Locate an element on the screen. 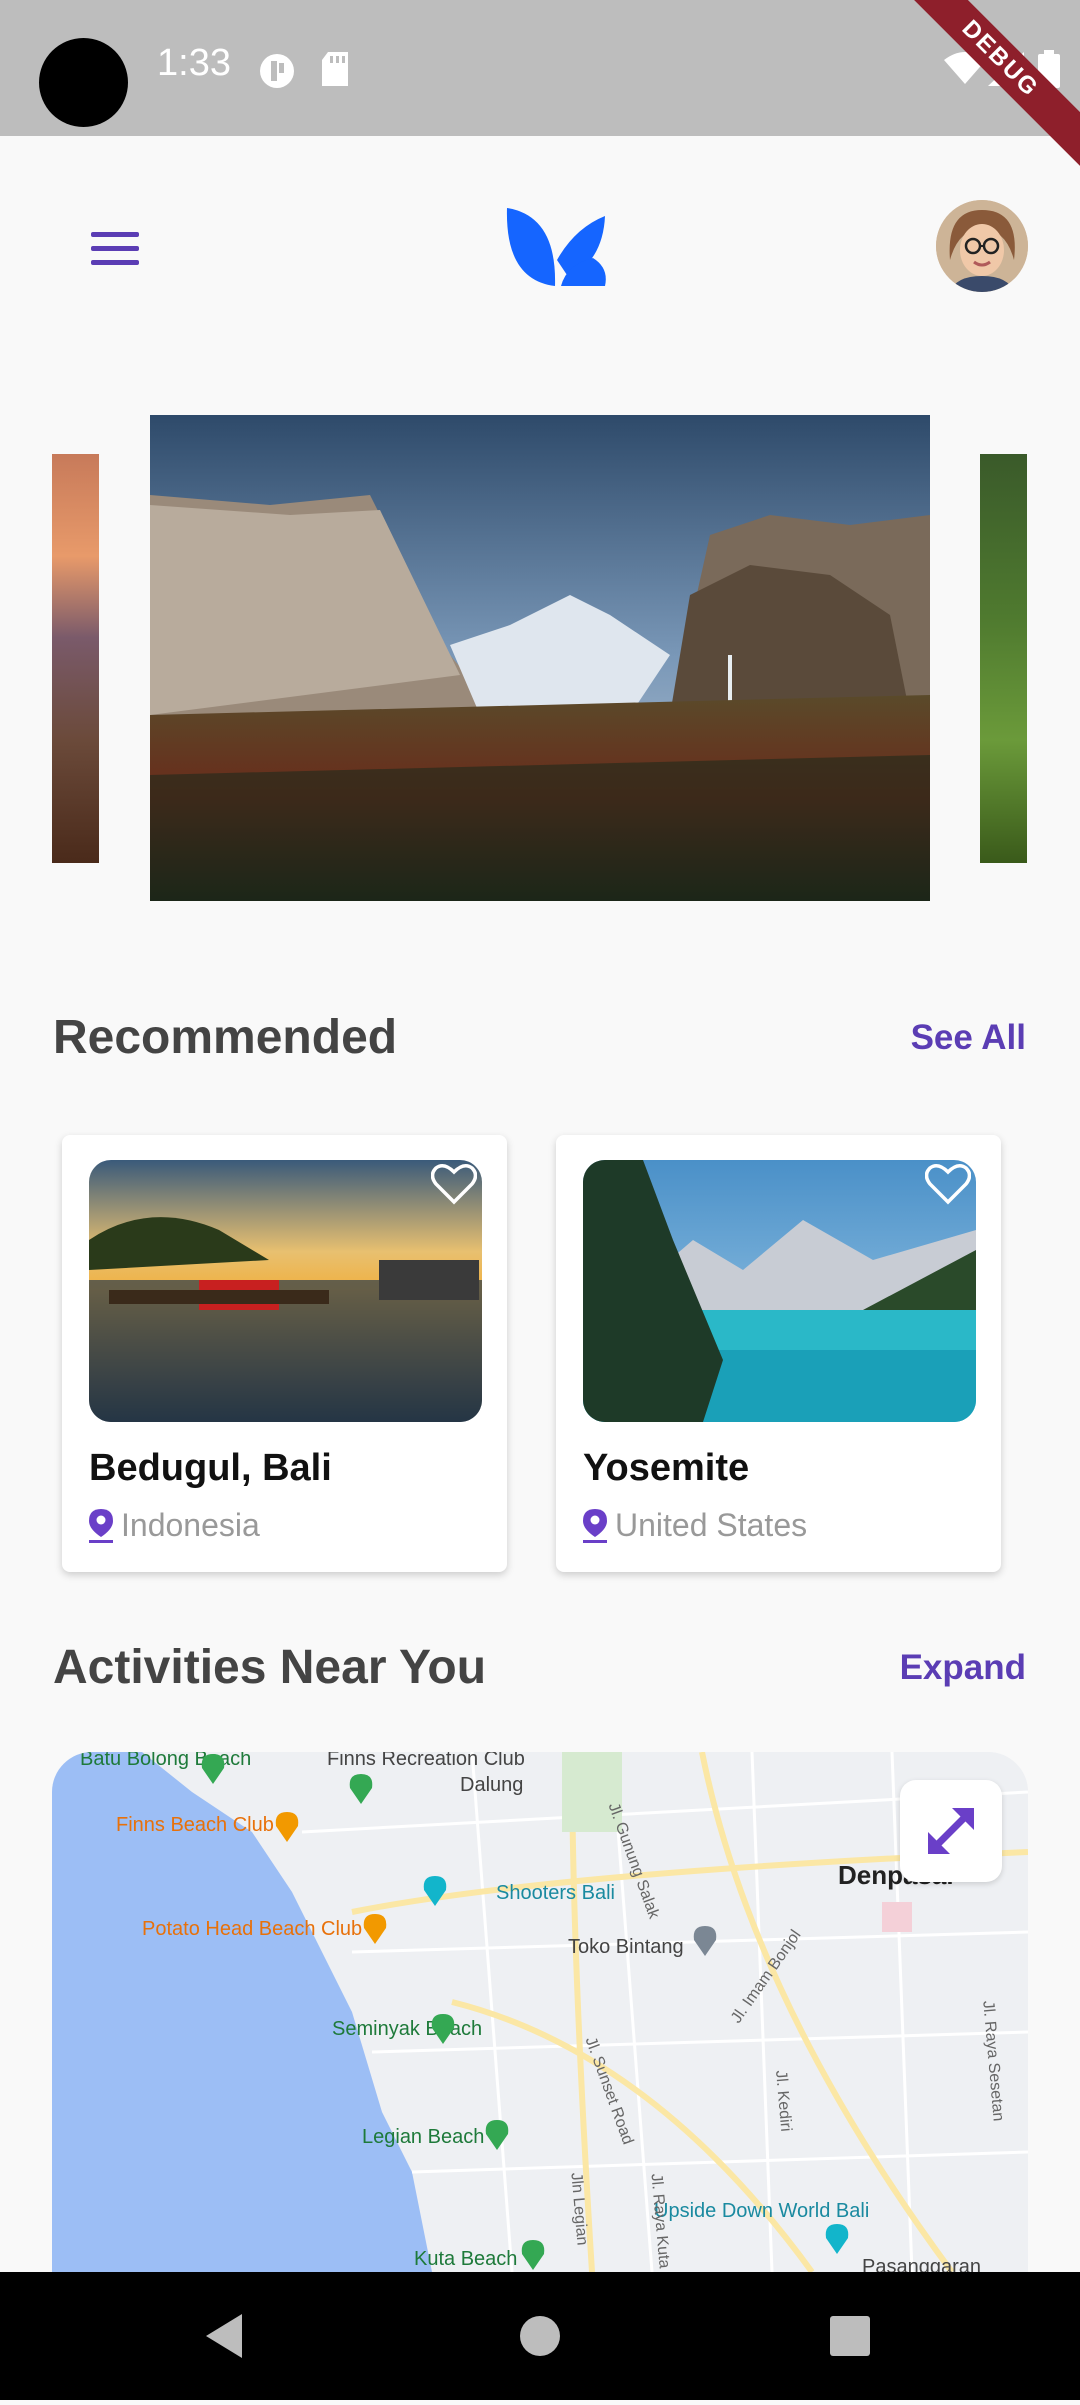 This screenshot has width=1080, height=2405. recents-button is located at coordinates (850, 2336).